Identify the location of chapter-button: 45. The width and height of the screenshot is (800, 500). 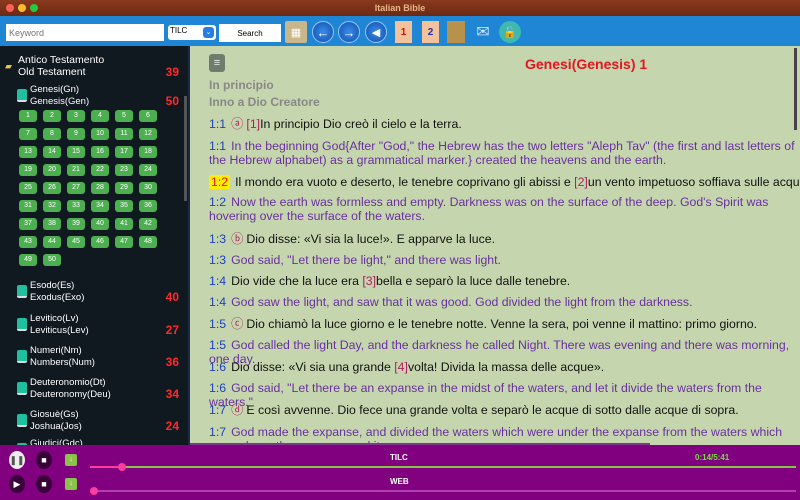
(76, 242).